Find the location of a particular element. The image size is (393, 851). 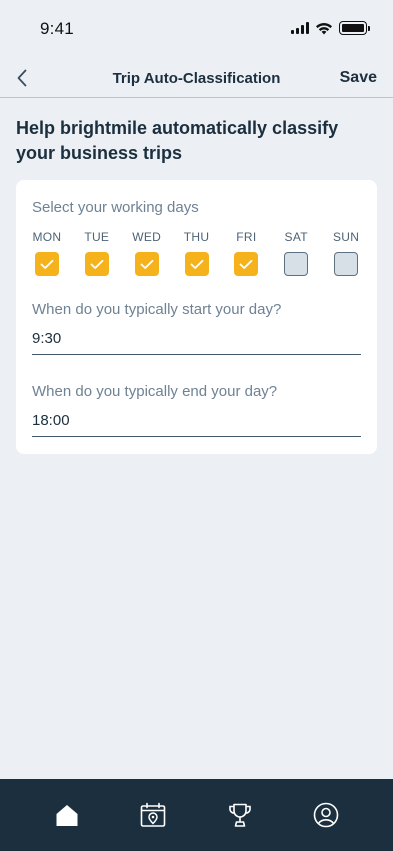

day-checkbox-thu is located at coordinates (196, 264).